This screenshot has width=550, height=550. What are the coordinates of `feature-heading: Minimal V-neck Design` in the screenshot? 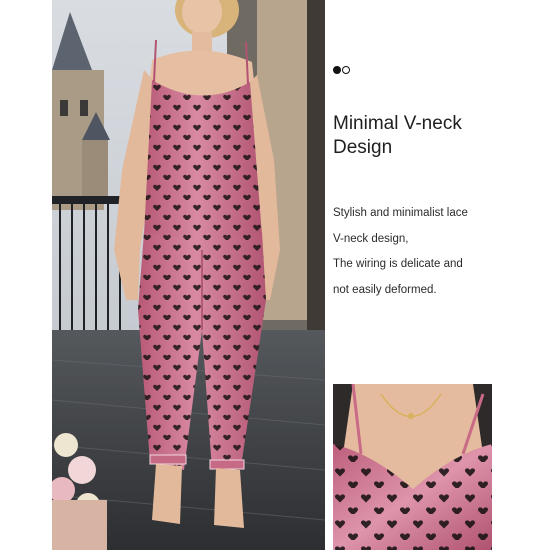 It's located at (433, 136).